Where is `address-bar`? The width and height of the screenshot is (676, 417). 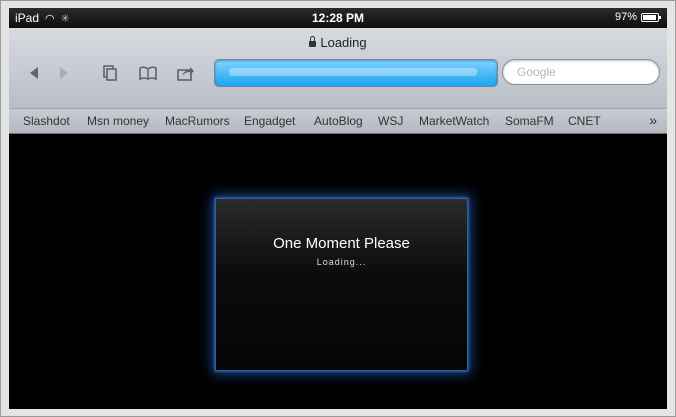
address-bar is located at coordinates (356, 73).